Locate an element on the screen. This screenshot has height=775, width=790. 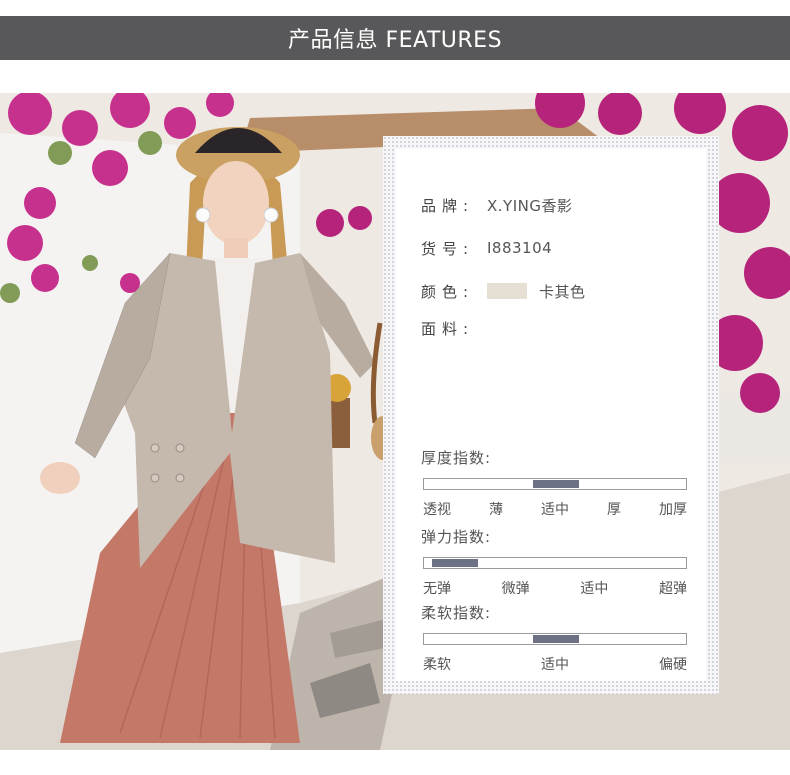
fabric-row: 面料: is located at coordinates (454, 328).